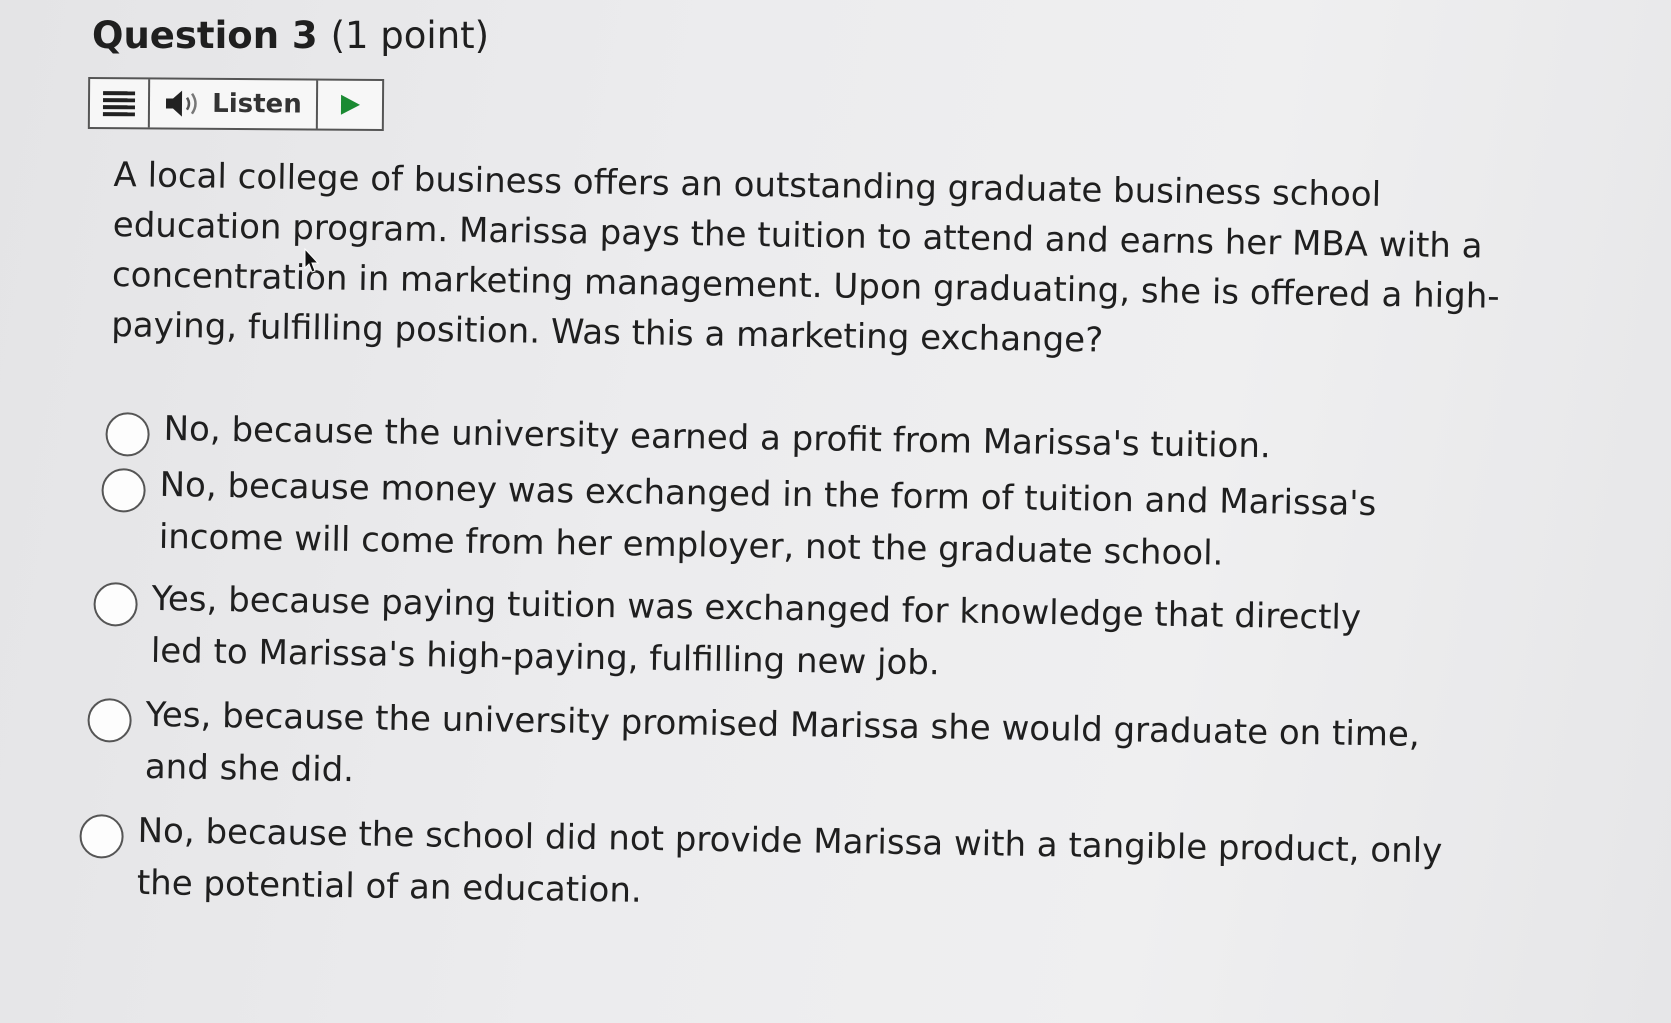  What do you see at coordinates (410, 35) in the screenshot?
I see `question-points: (1 point)` at bounding box center [410, 35].